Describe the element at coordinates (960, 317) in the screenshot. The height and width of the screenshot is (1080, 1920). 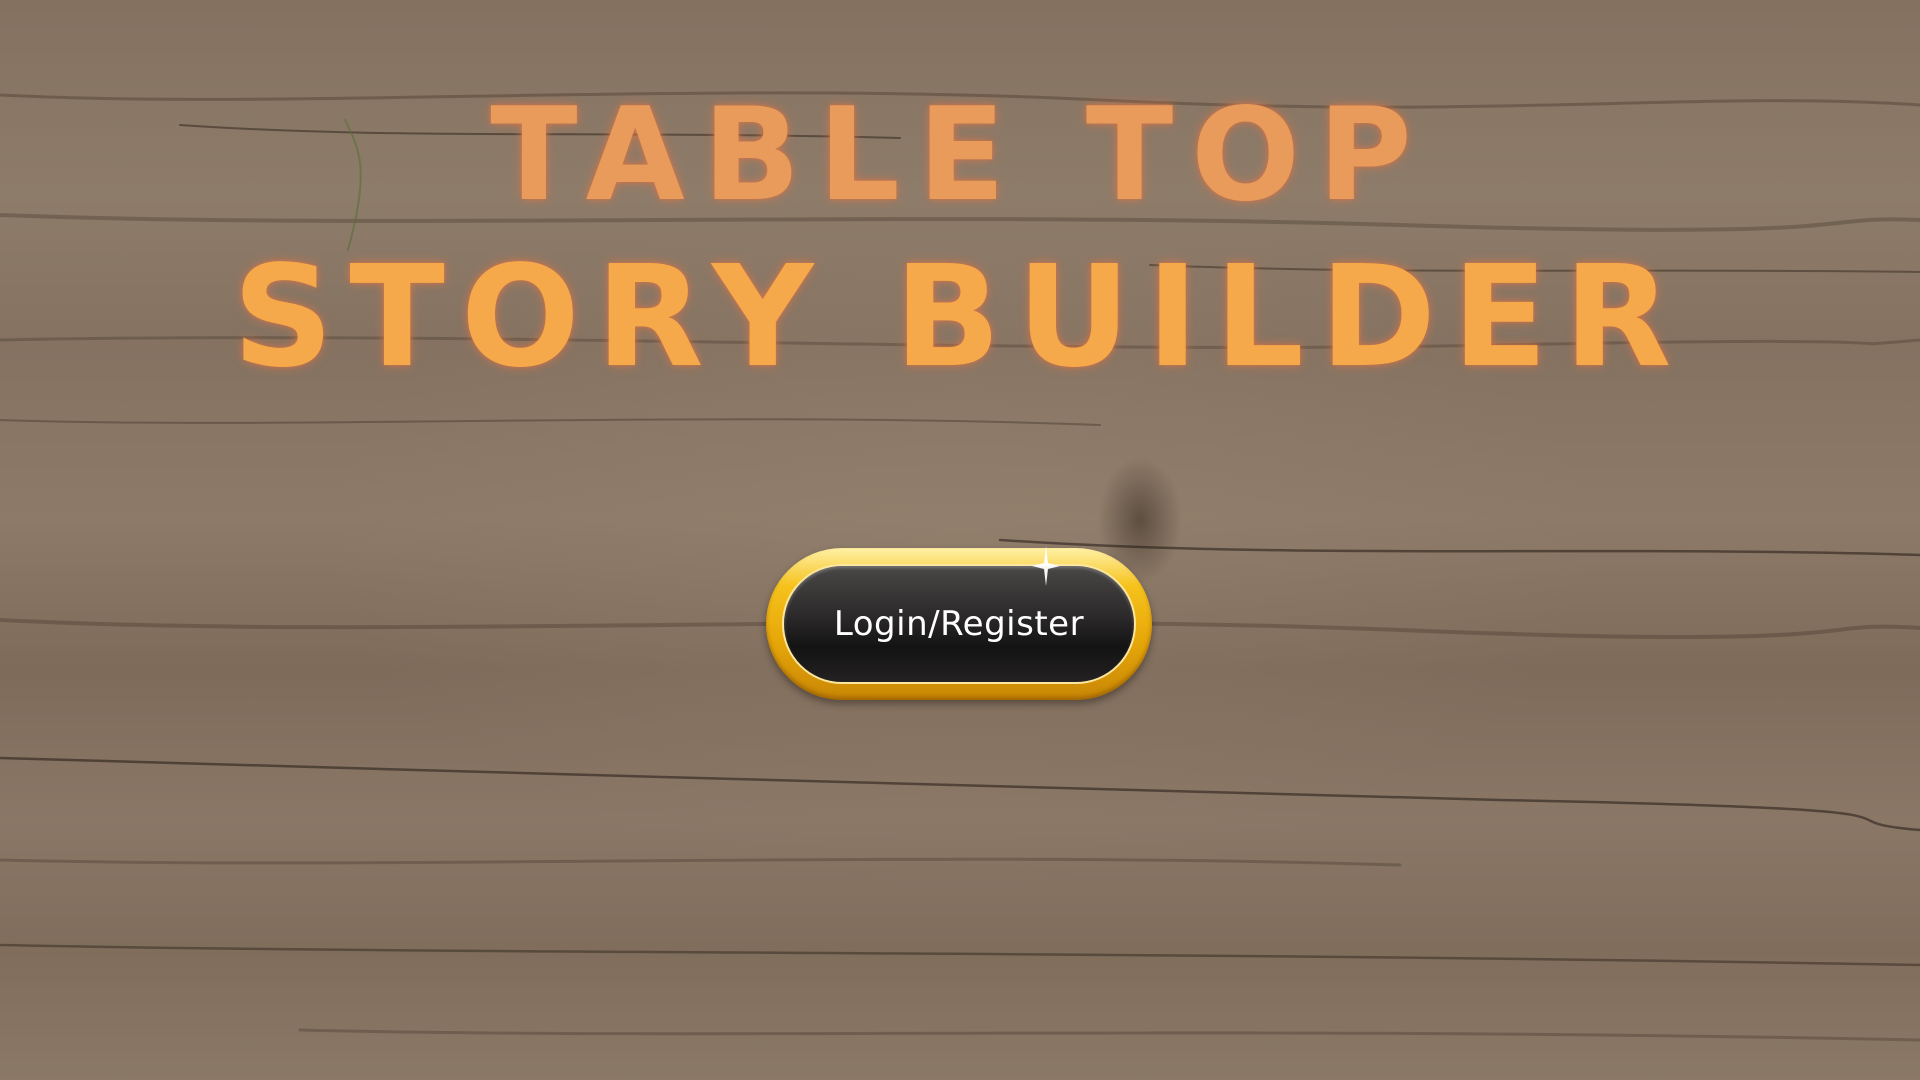
I see `title-line-story-builder: STORY BUILDER` at that location.